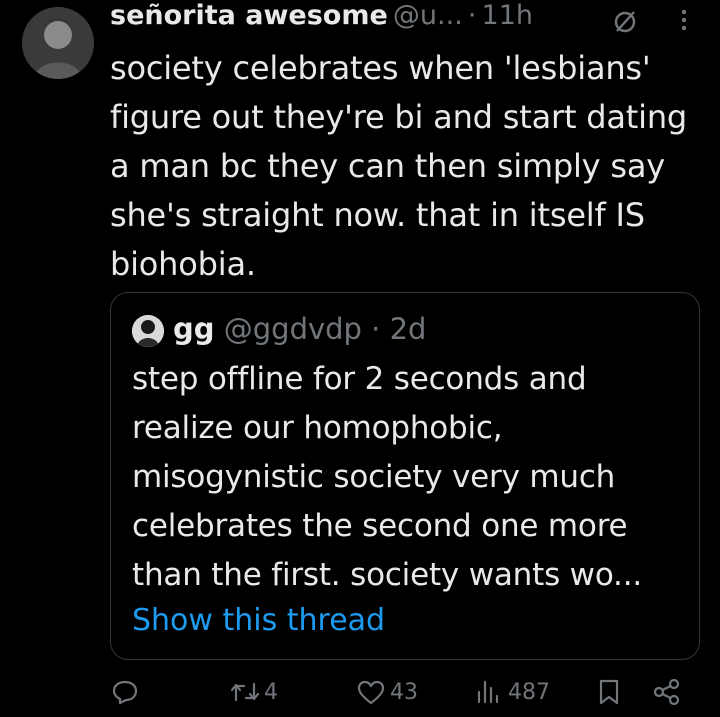 The height and width of the screenshot is (717, 720). I want to click on bookmark-icon, so click(609, 692).